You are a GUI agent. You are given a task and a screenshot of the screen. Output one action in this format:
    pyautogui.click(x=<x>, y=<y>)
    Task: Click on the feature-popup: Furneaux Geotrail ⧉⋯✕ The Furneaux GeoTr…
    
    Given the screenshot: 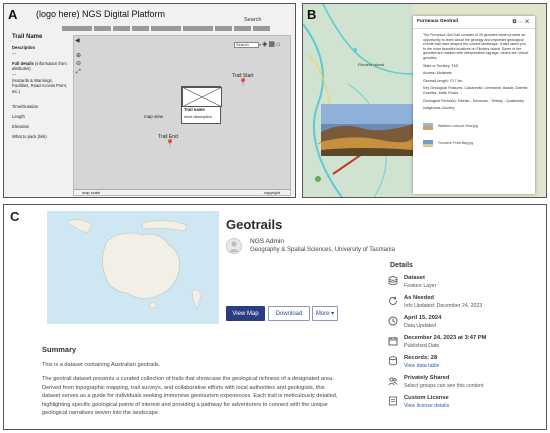 What is the action you would take?
    pyautogui.click(x=474, y=105)
    